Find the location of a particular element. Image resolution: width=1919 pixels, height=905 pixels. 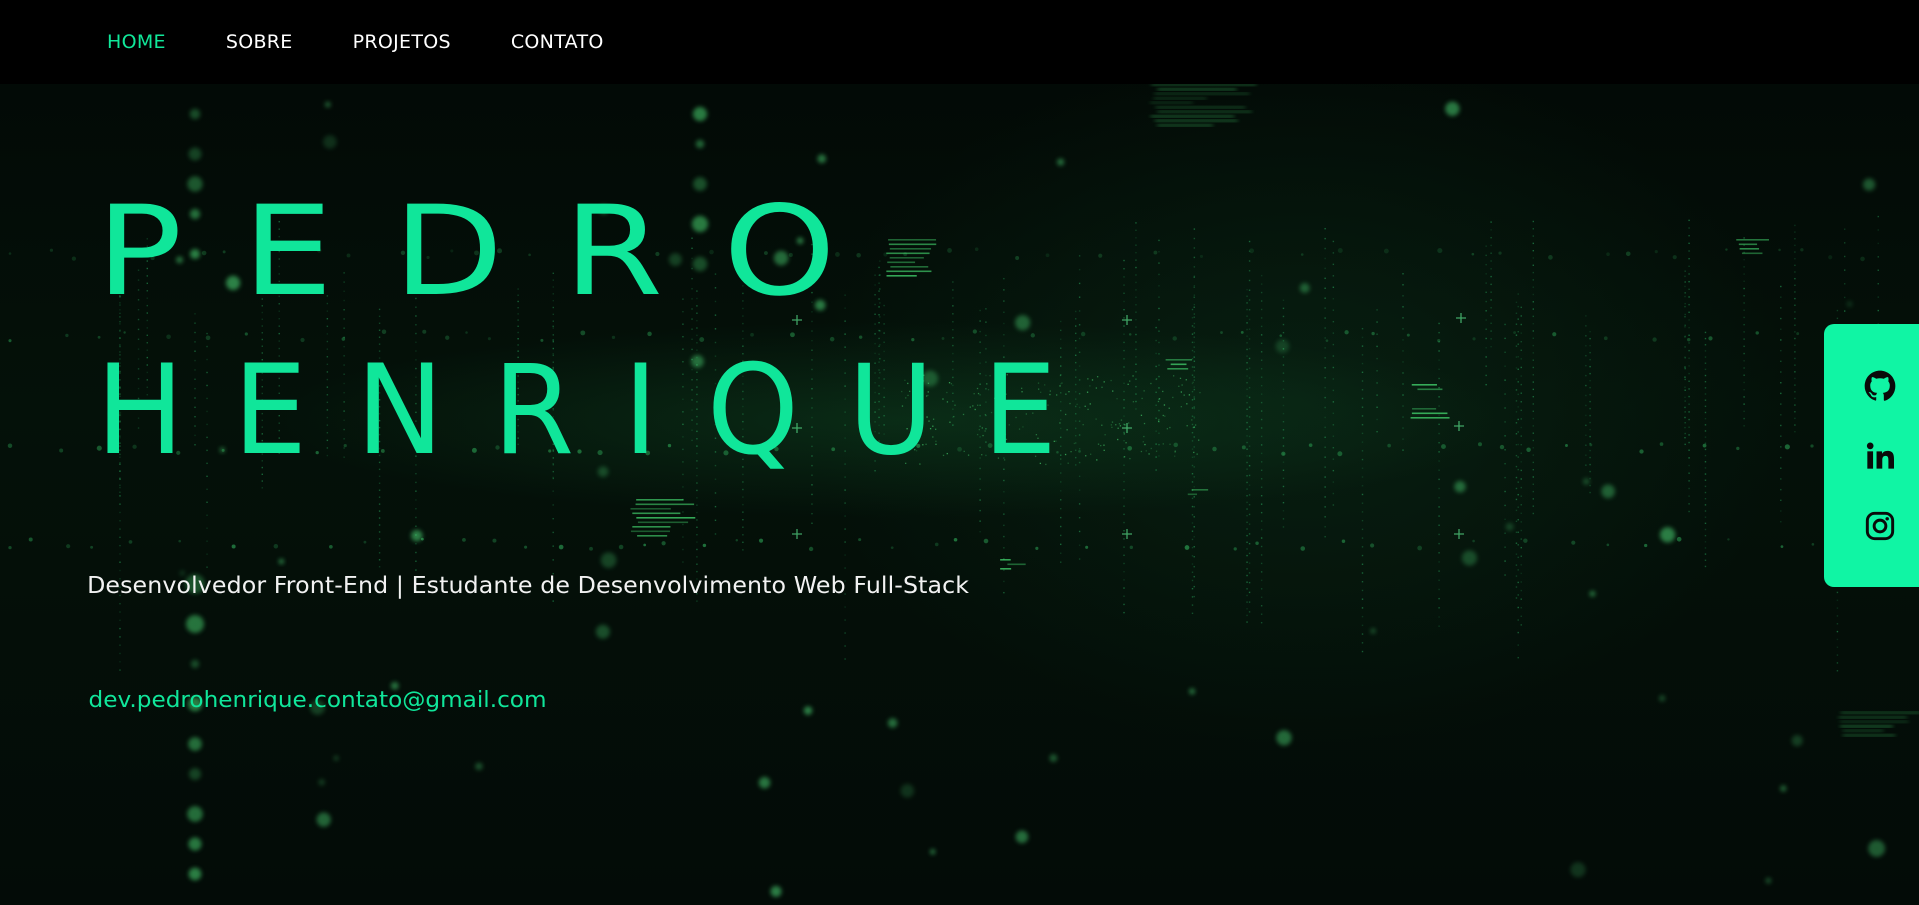

nav-link-sobre: SOBRE is located at coordinates (259, 42).